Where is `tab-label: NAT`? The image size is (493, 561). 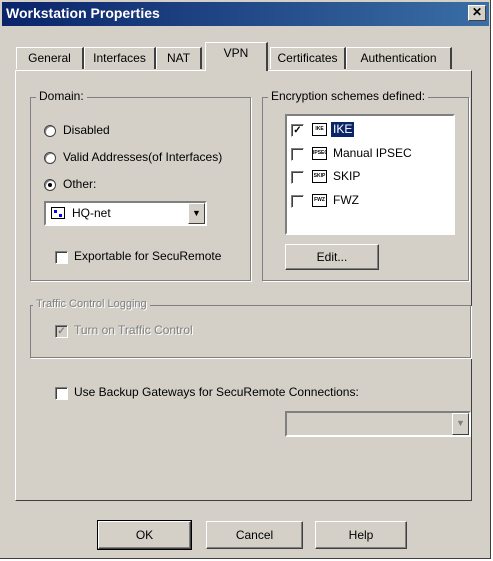 tab-label: NAT is located at coordinates (178, 58).